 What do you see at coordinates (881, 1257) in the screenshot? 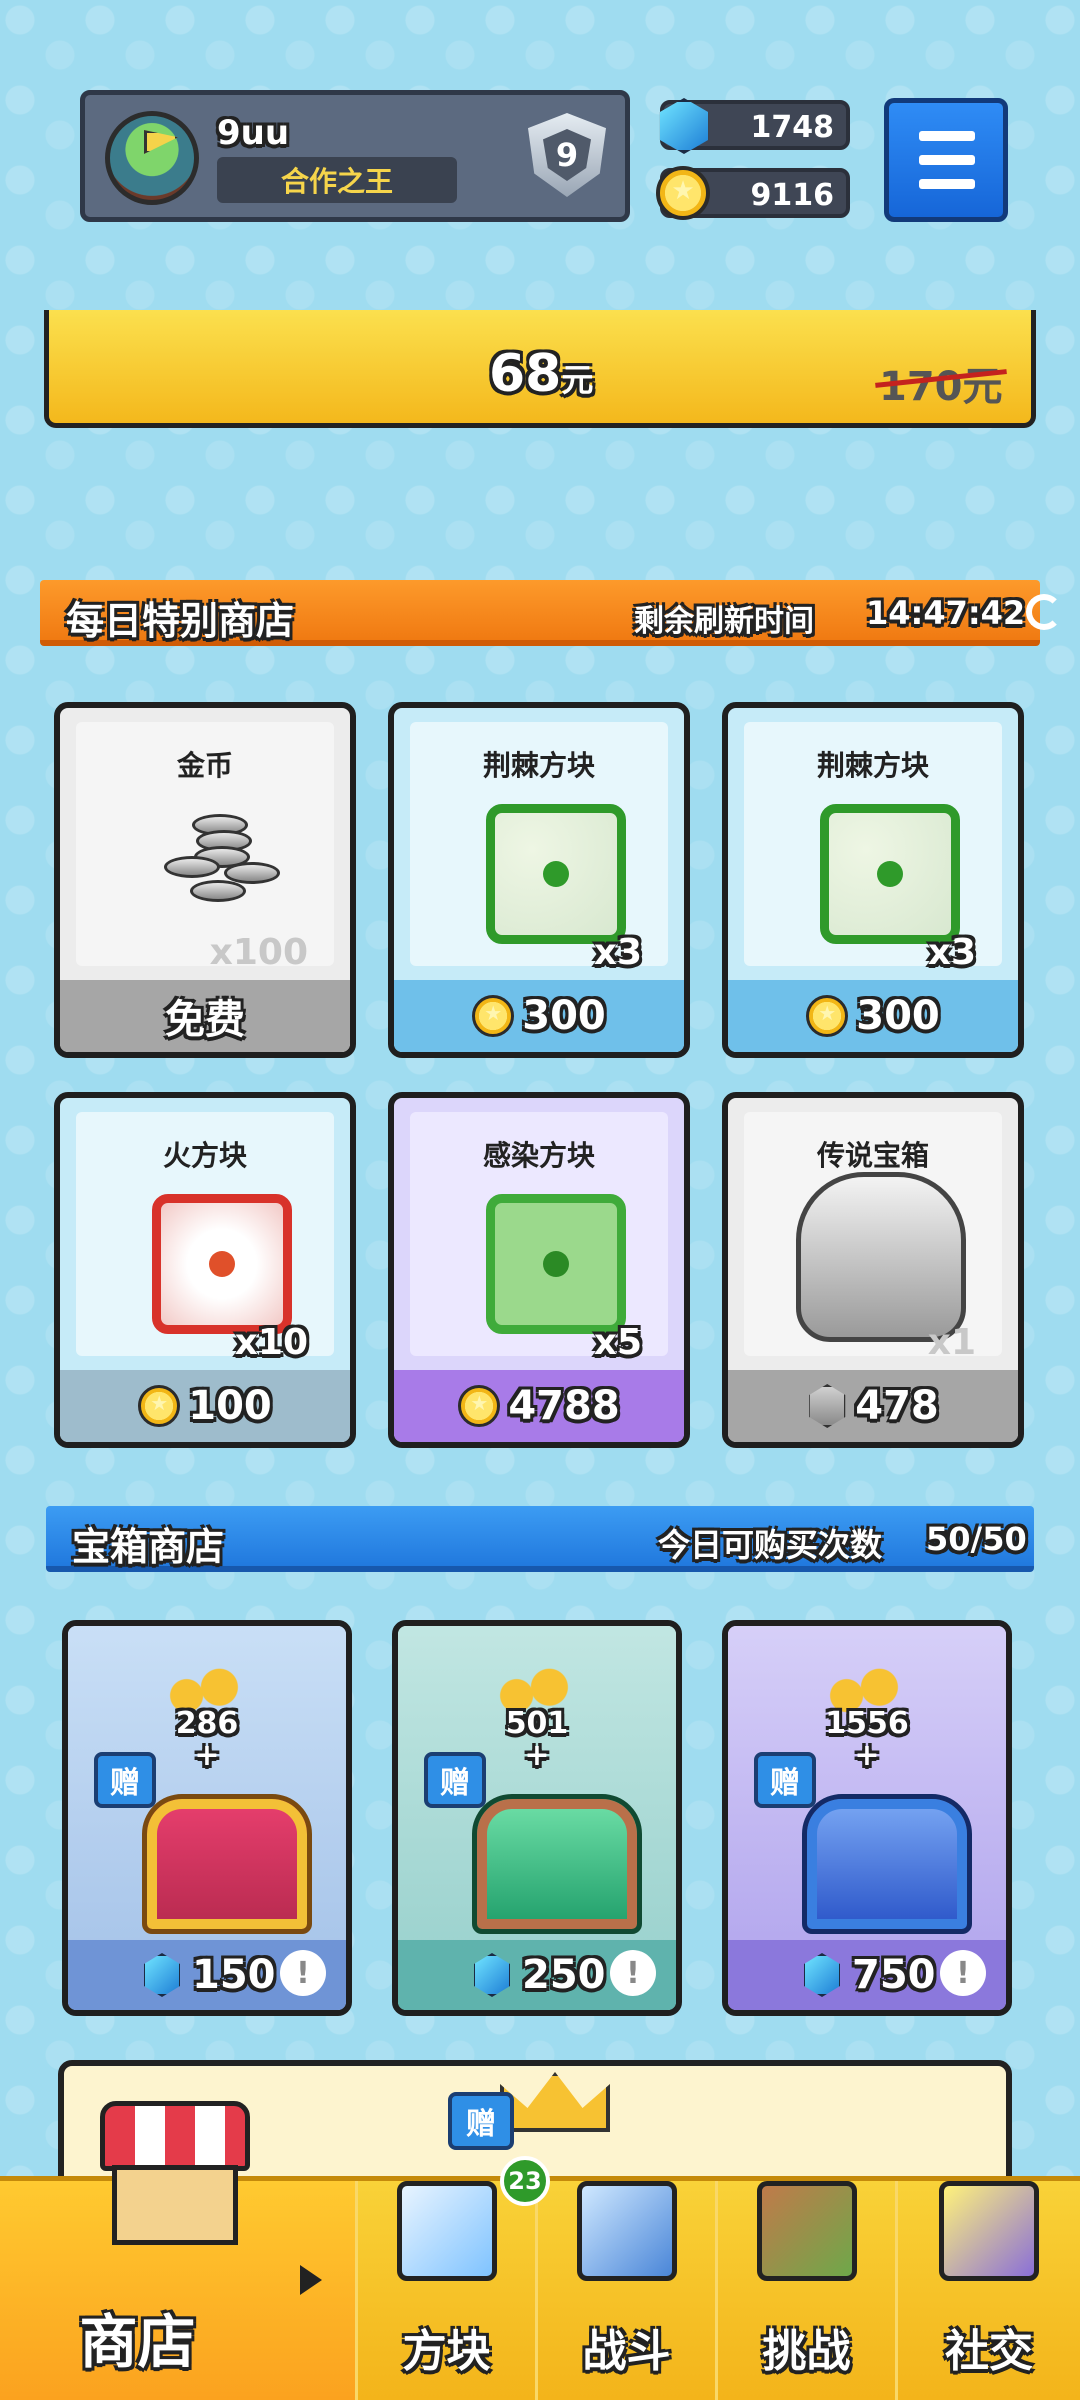
I see `legendary-chest-icon` at bounding box center [881, 1257].